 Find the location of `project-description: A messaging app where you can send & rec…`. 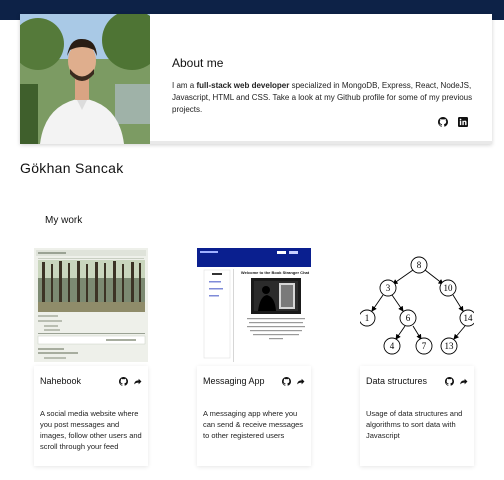

project-description: A messaging app where you can send & rec… is located at coordinates (253, 424).